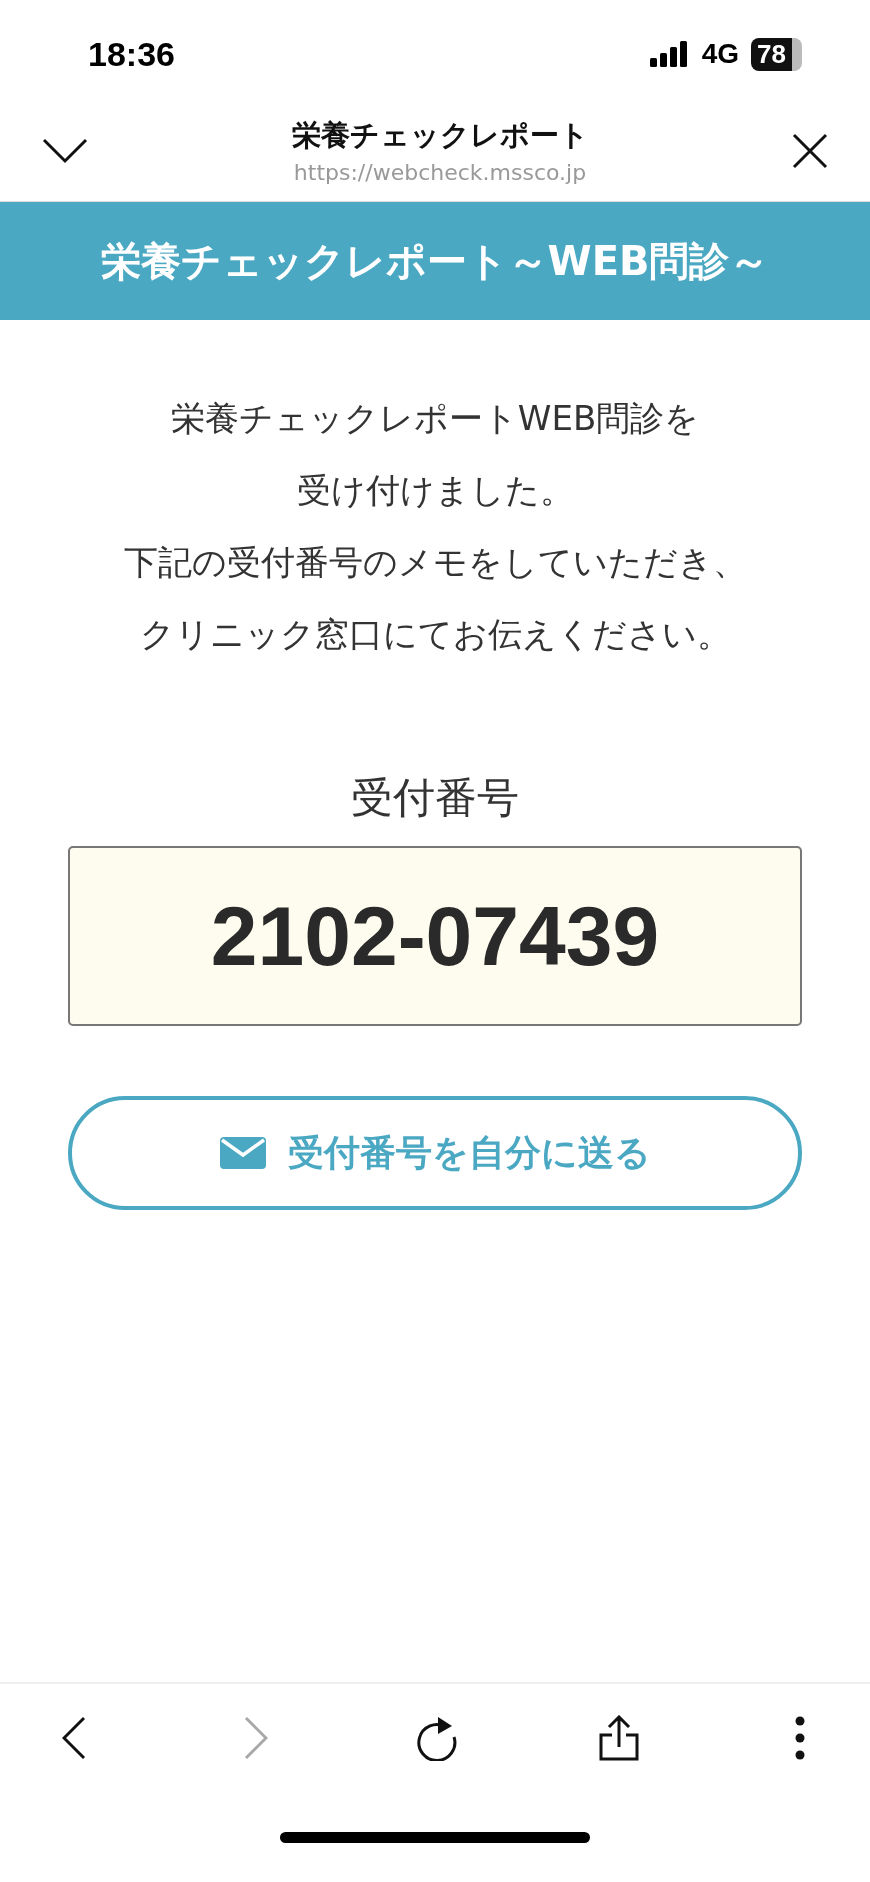 The width and height of the screenshot is (870, 1882). What do you see at coordinates (435, 562) in the screenshot?
I see `message-text: 下記の受付番号のメモをしていただき、` at bounding box center [435, 562].